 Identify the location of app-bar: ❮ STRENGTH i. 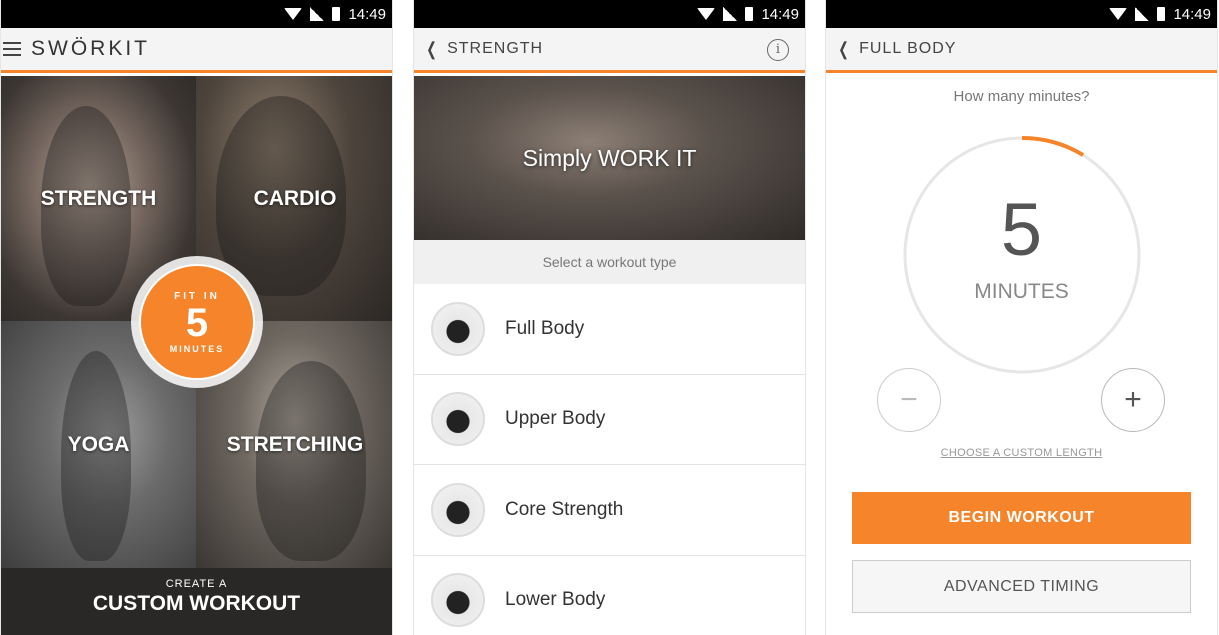
(609, 50).